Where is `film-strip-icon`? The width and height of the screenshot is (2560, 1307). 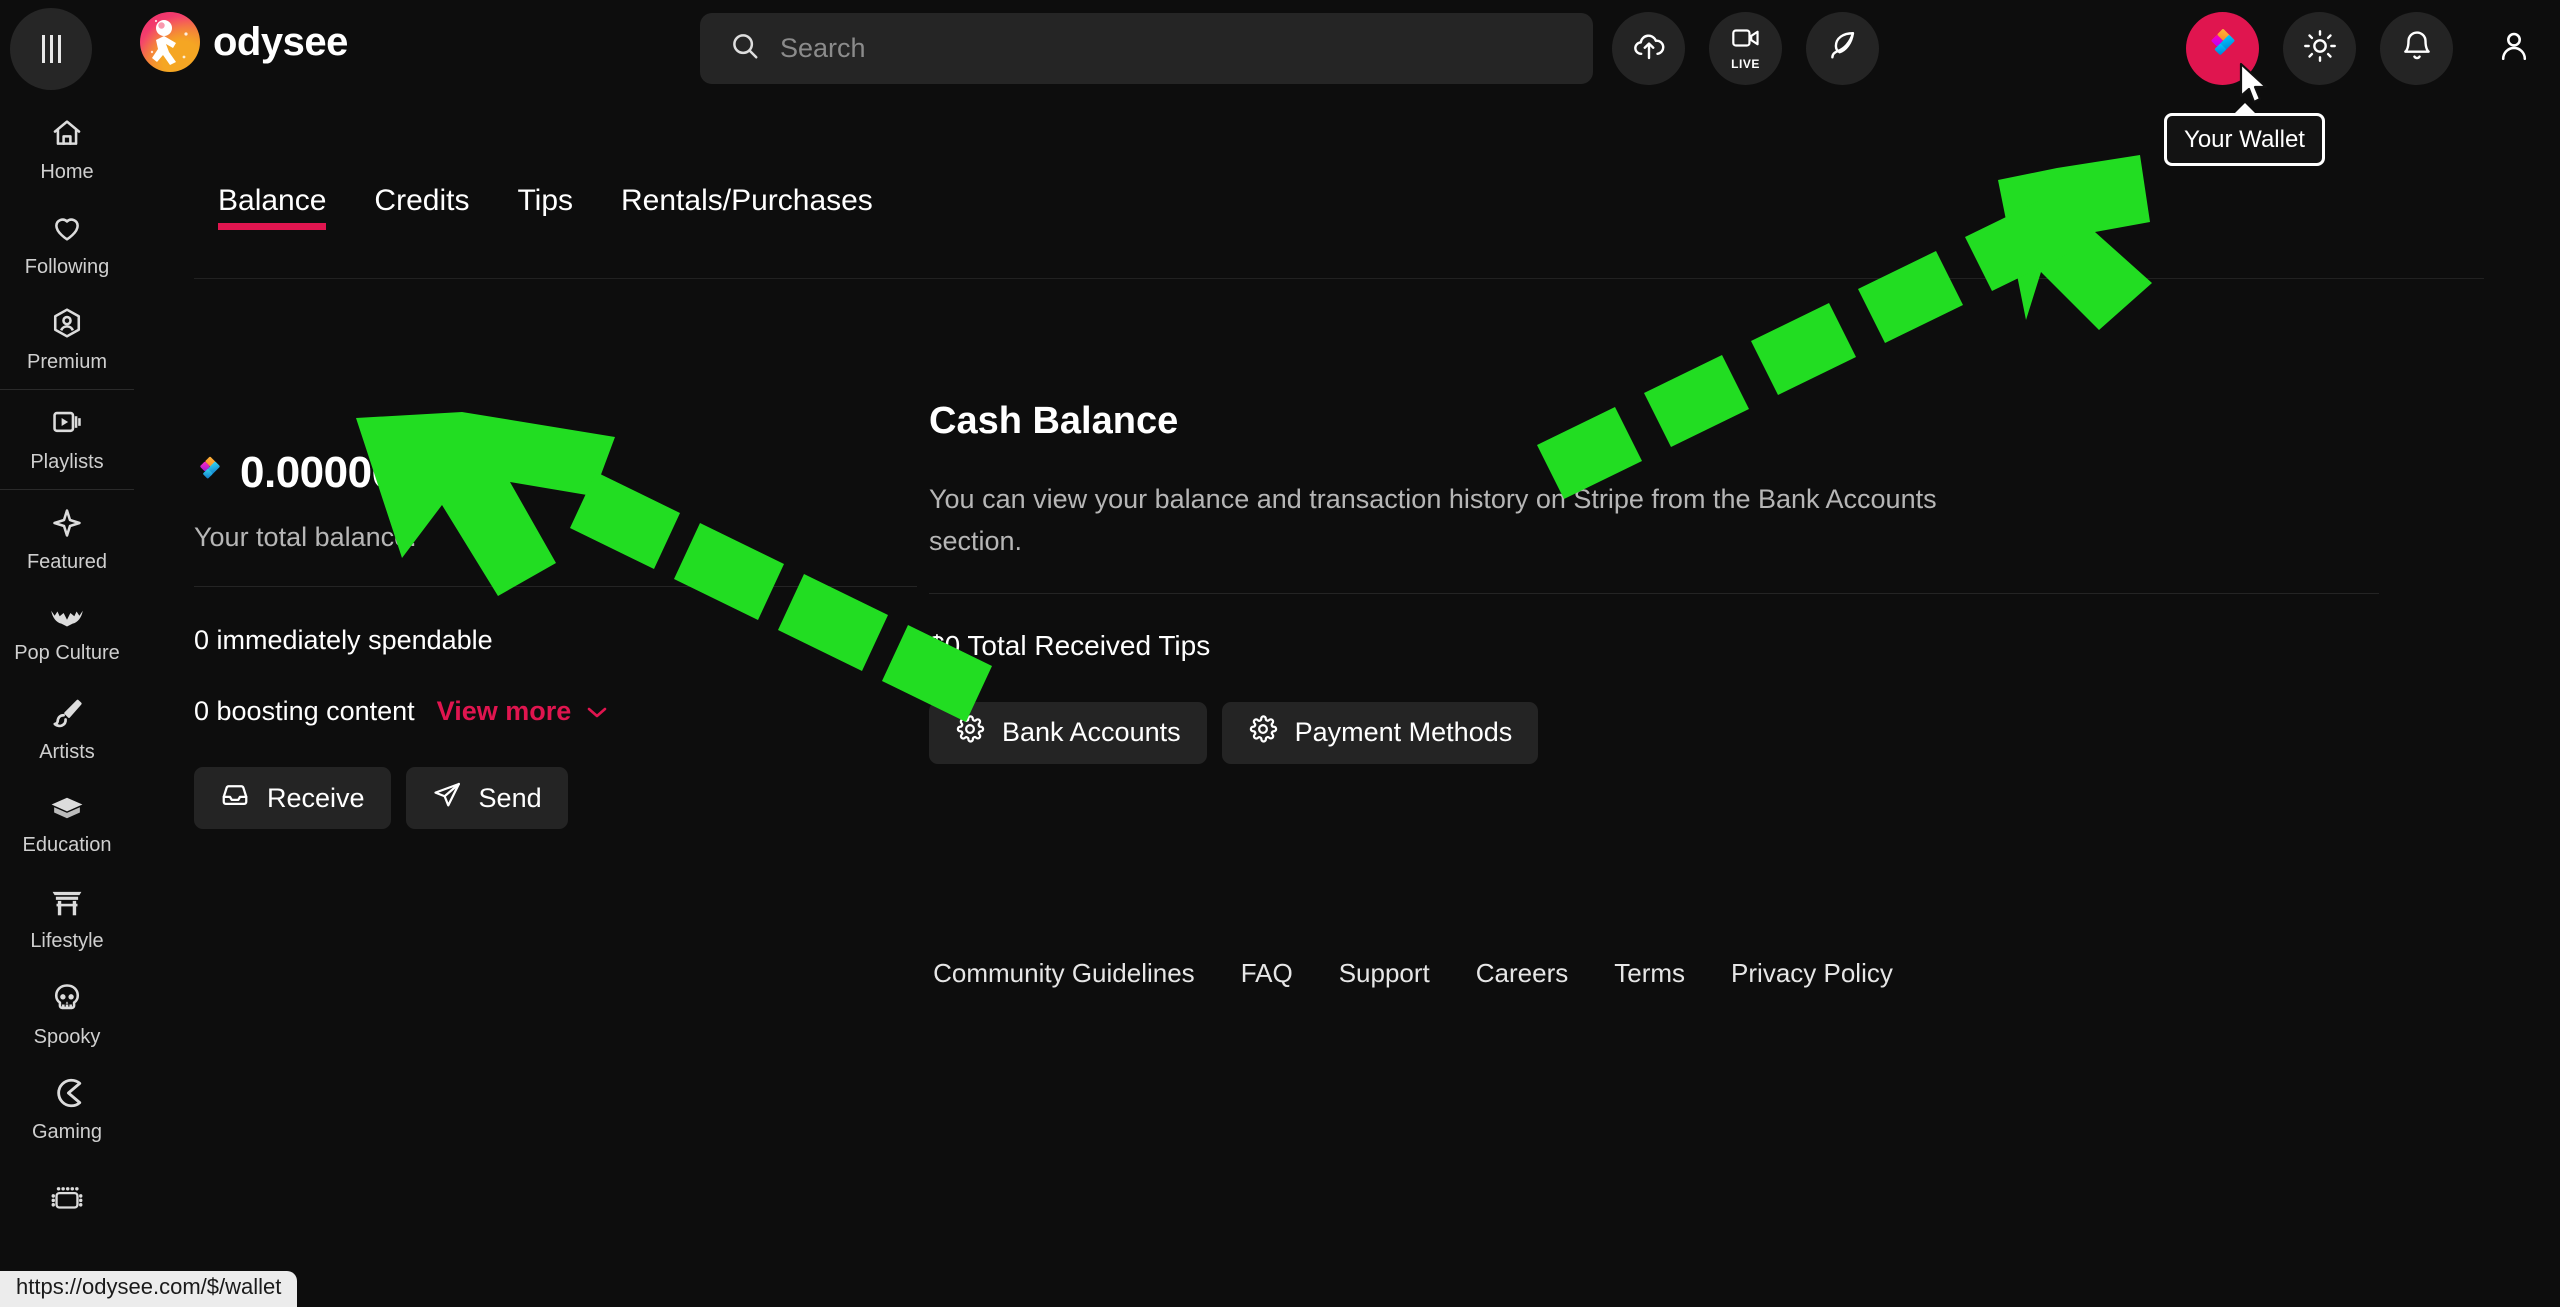 film-strip-icon is located at coordinates (67, 1201).